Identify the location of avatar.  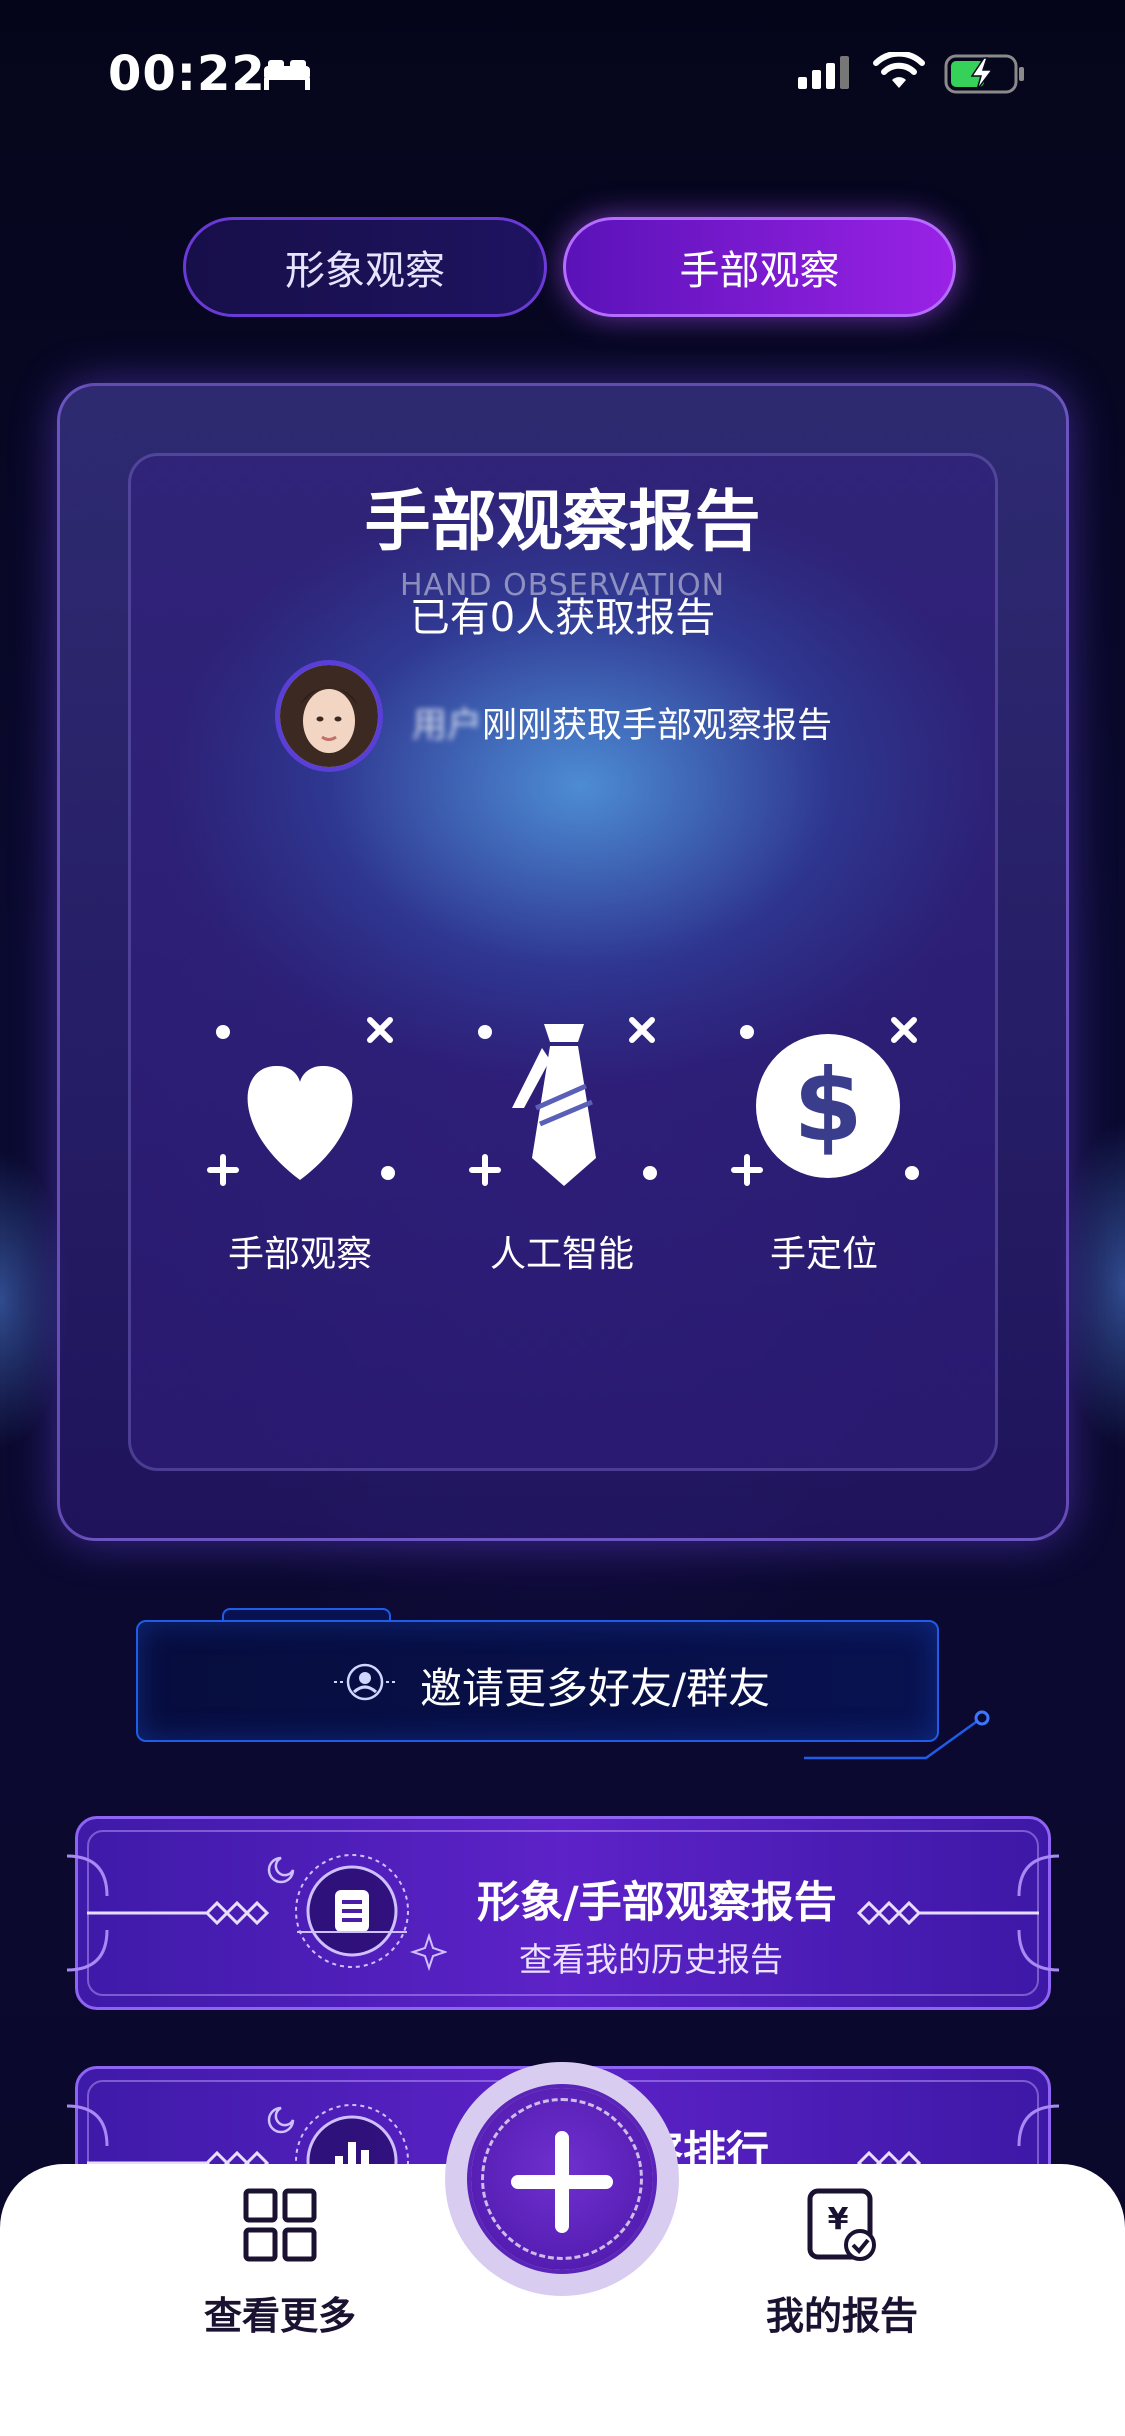
(329, 716).